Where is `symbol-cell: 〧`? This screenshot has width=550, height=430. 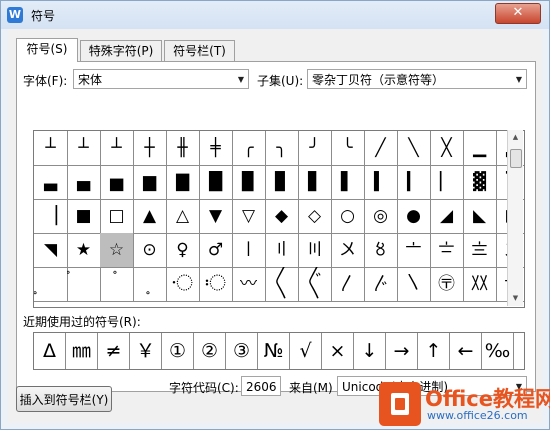
symbol-cell: 〧 is located at coordinates (447, 250).